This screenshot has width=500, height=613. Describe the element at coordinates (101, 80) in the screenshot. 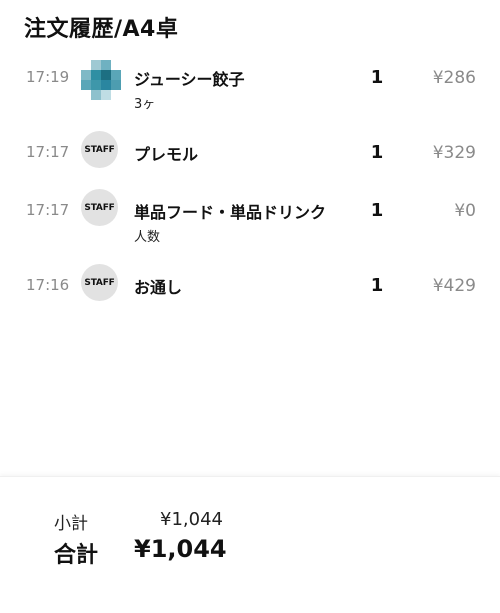

I see `food-photo-thumbnail` at that location.